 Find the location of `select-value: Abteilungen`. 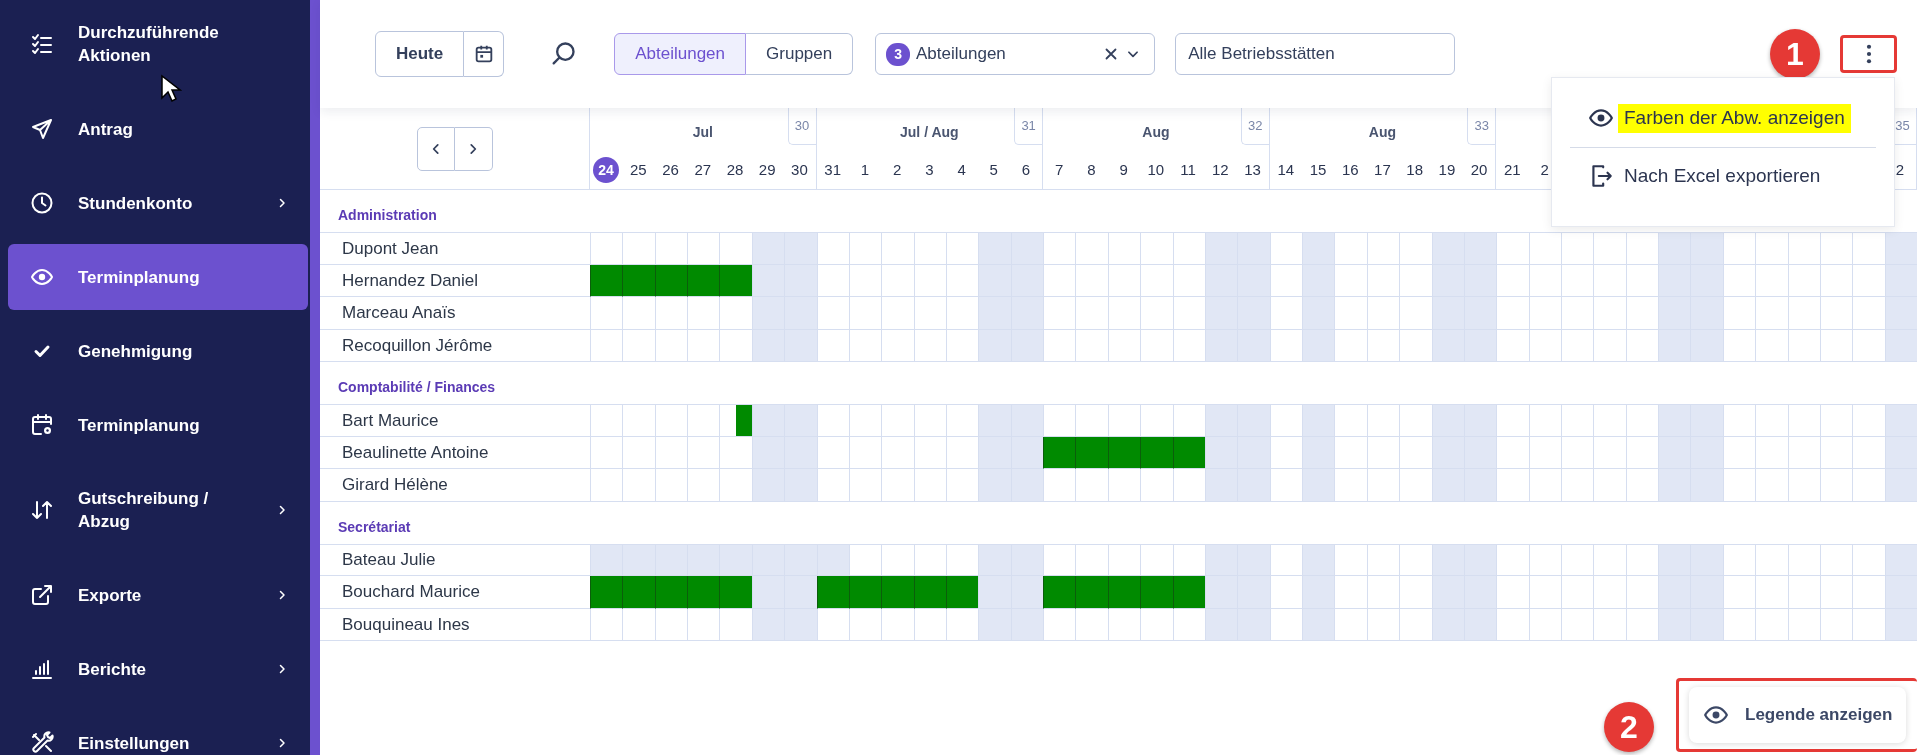

select-value: Abteilungen is located at coordinates (961, 54).